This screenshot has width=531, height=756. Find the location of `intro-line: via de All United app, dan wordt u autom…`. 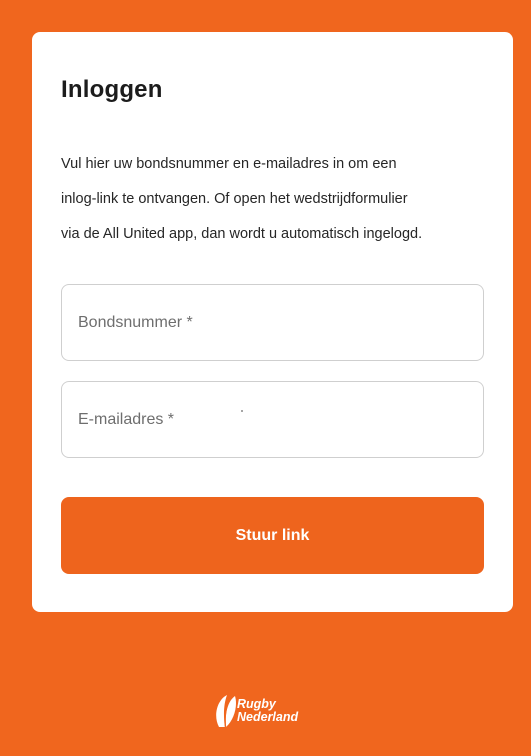

intro-line: via de All United app, dan wordt u autom… is located at coordinates (242, 234).